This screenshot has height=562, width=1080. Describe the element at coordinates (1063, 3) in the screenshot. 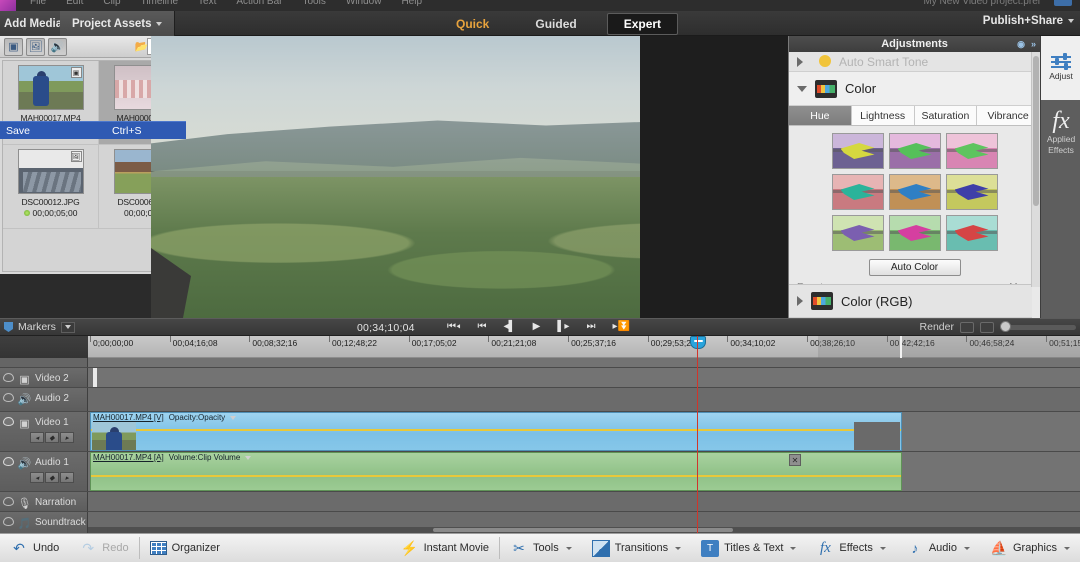

I see `maximize-icon` at that location.